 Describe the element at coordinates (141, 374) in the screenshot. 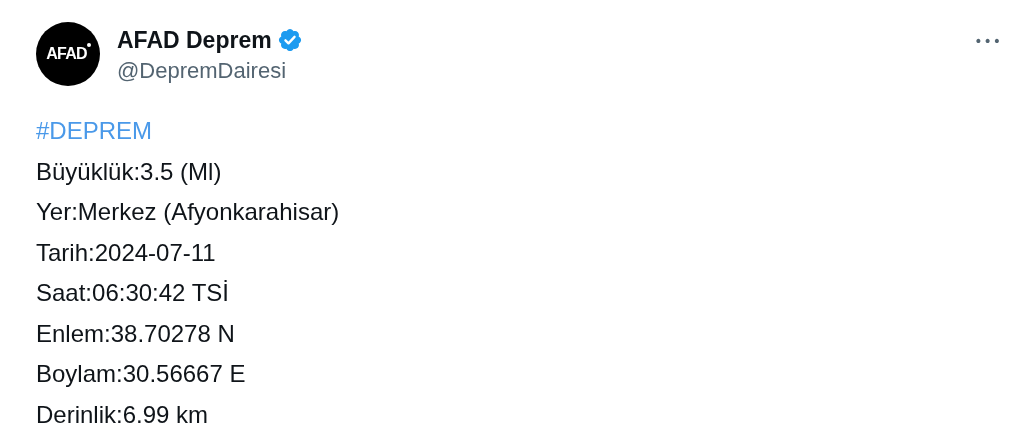

I see `post-text-line: Boylam:30.56667 E` at that location.